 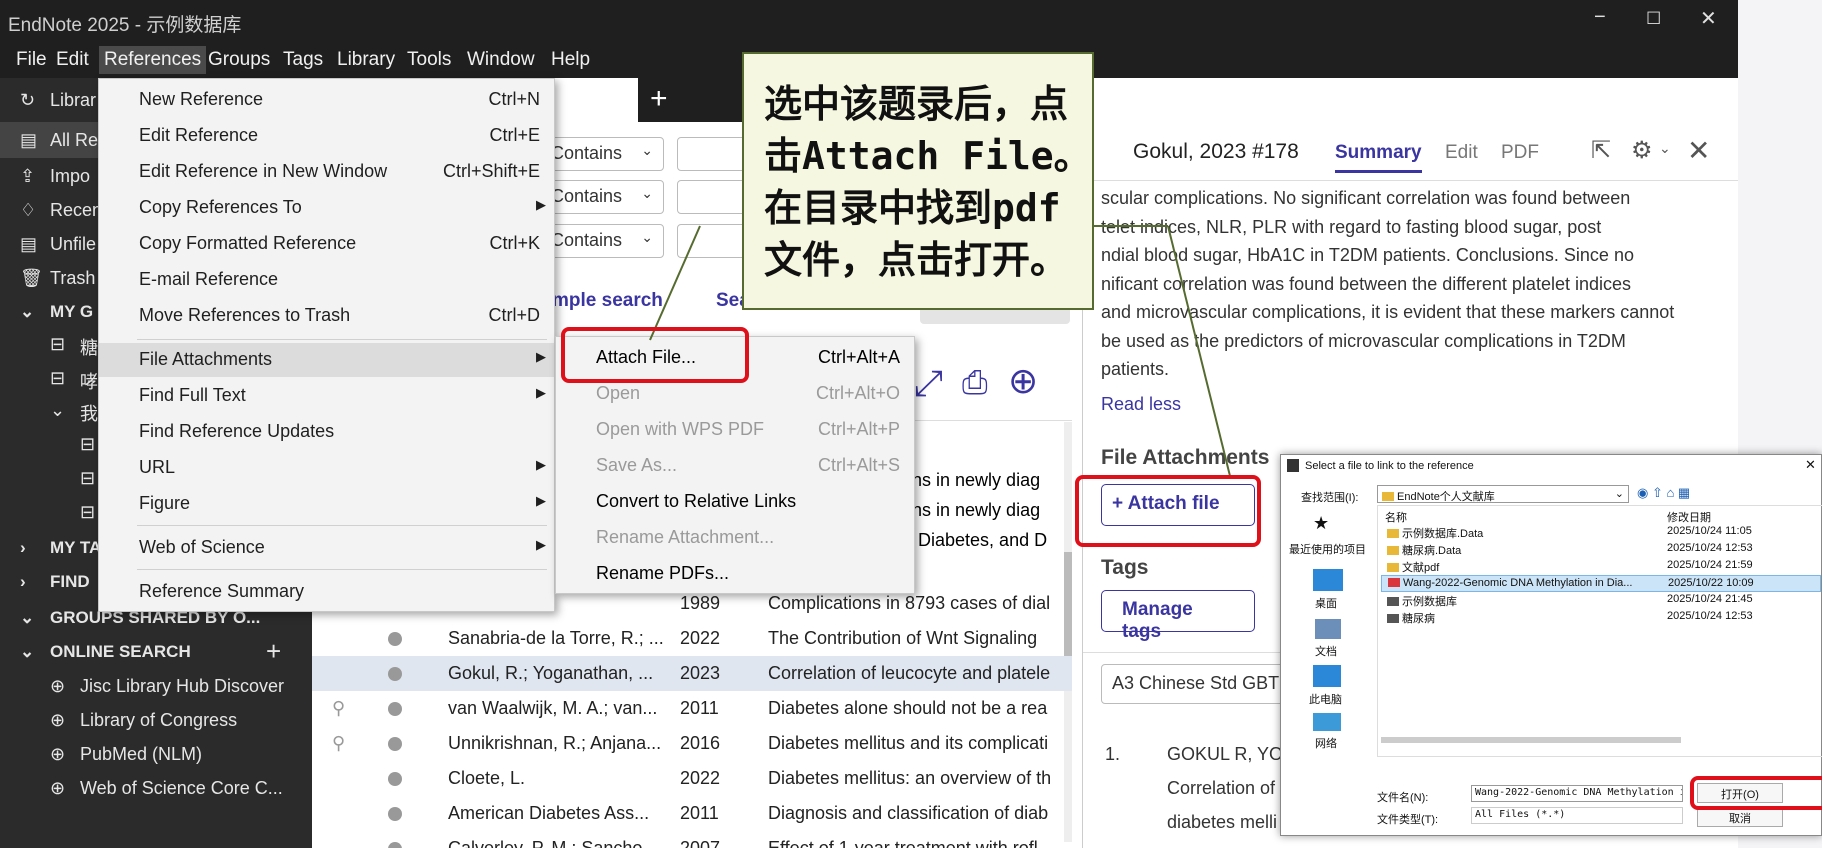 What do you see at coordinates (1740, 817) in the screenshot?
I see `cancel-button: 取消` at bounding box center [1740, 817].